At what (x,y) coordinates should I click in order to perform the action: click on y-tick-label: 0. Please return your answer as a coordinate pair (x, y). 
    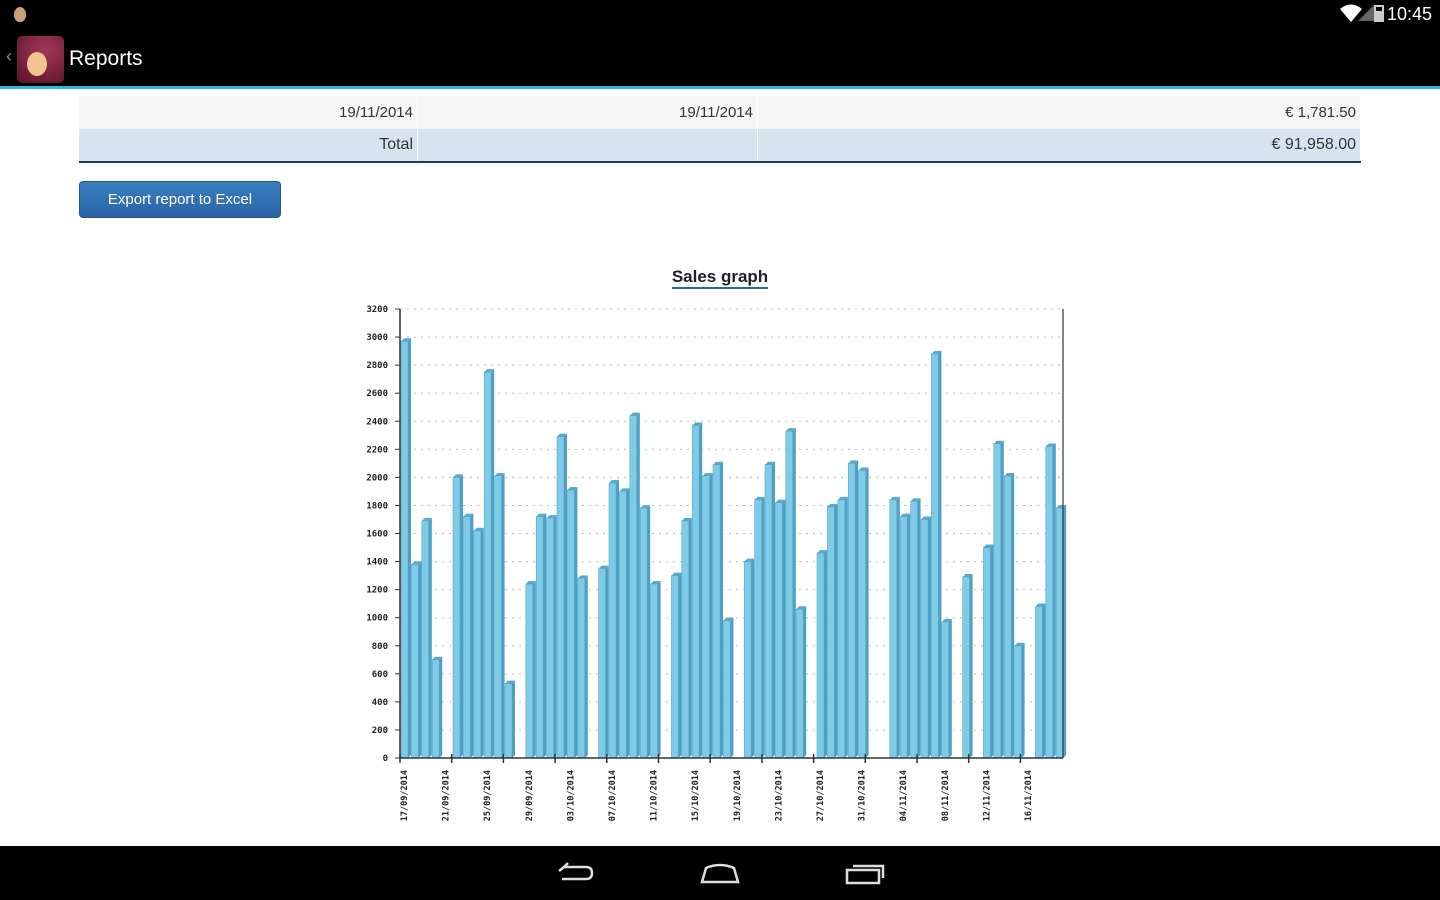
    Looking at the image, I should click on (385, 759).